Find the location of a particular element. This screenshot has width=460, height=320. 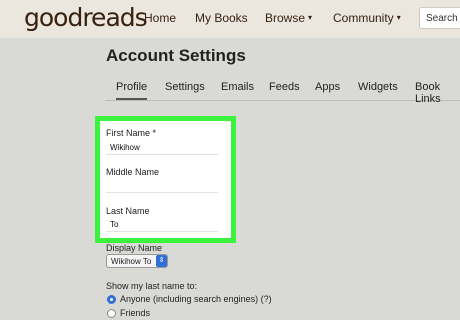

middle-name-label: Middle Name is located at coordinates (133, 172).